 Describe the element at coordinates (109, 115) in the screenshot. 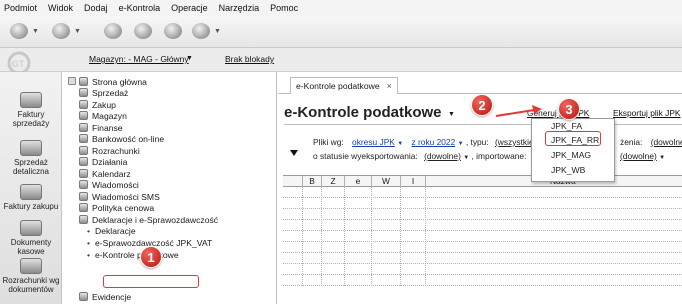

I see `tree-item-label: Magazyn` at that location.